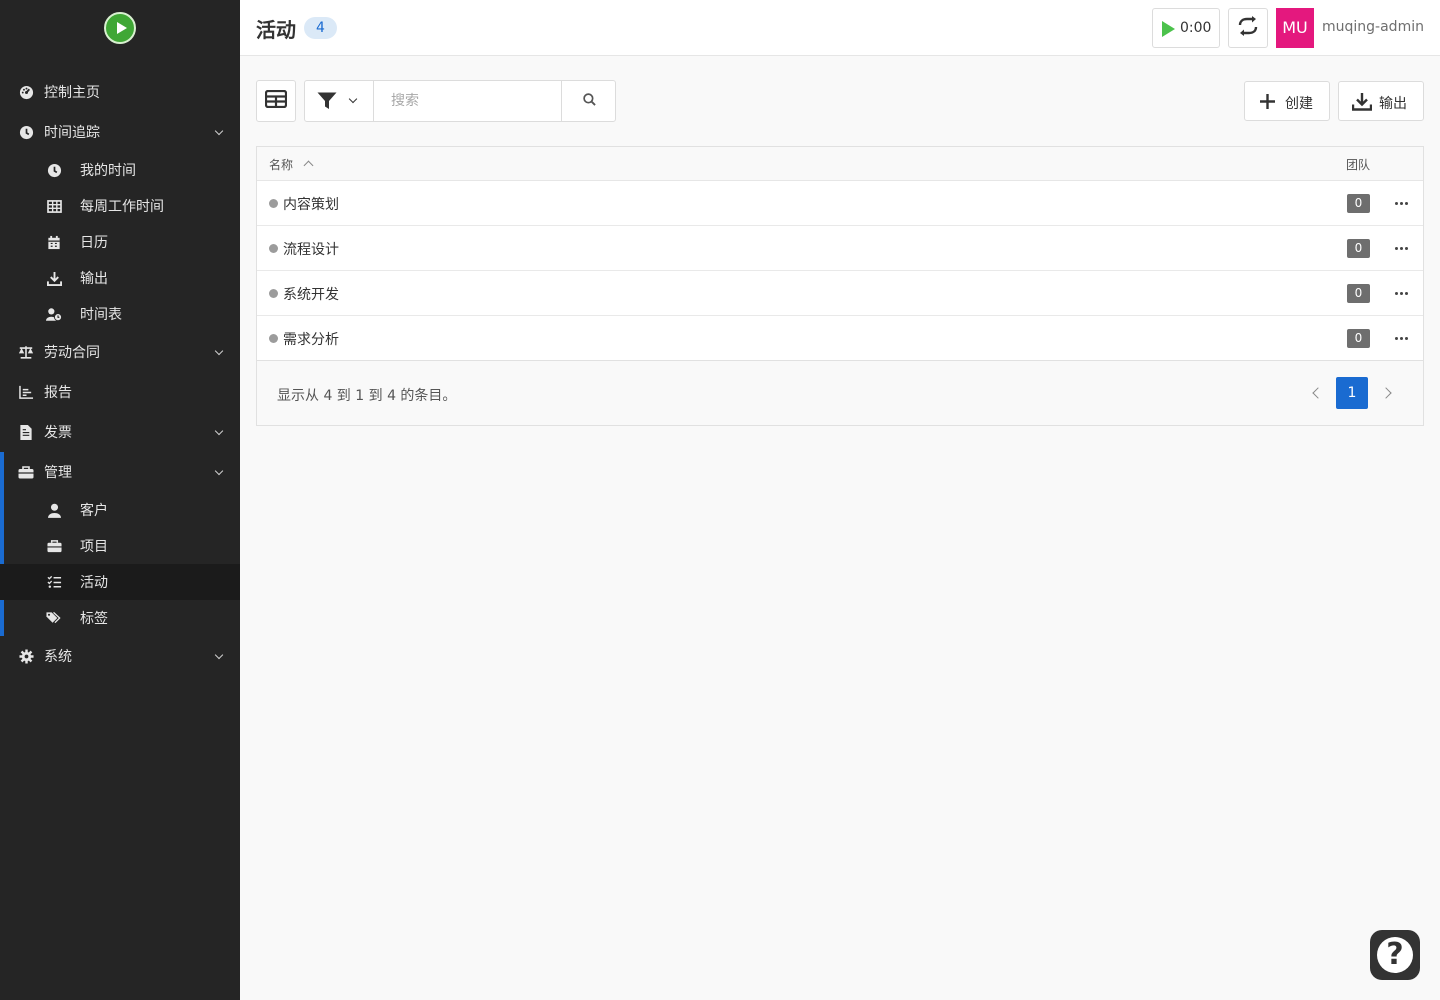  I want to click on start-timer-button: 0:00, so click(1186, 28).